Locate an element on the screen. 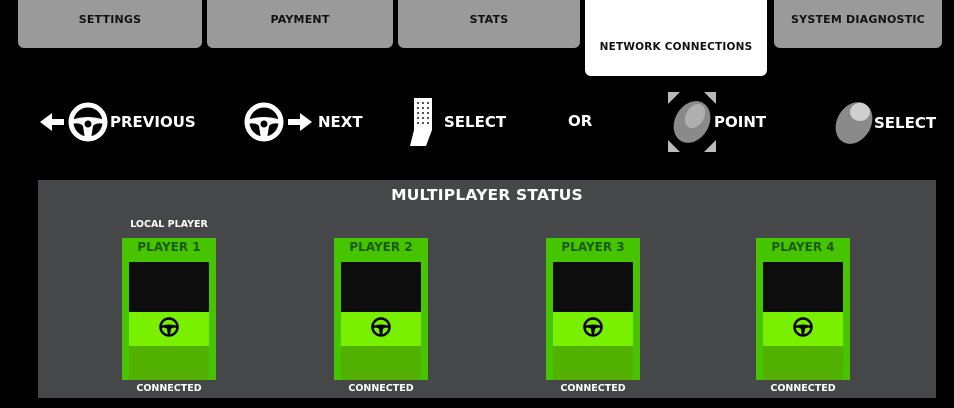  cabinet-frame: PLAYER 1 is located at coordinates (169, 309).